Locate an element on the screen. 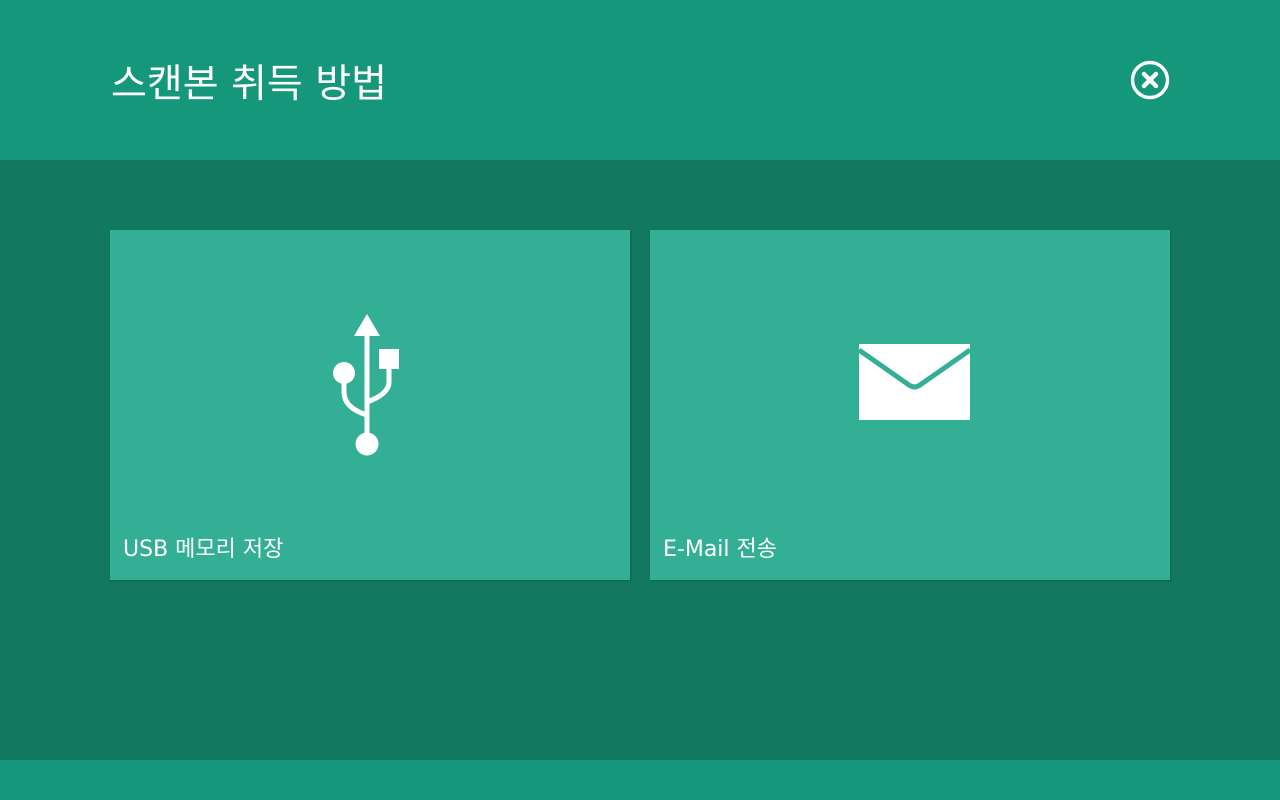 This screenshot has width=1280, height=800. usb-save-label: USB 메모리 저장 is located at coordinates (203, 549).